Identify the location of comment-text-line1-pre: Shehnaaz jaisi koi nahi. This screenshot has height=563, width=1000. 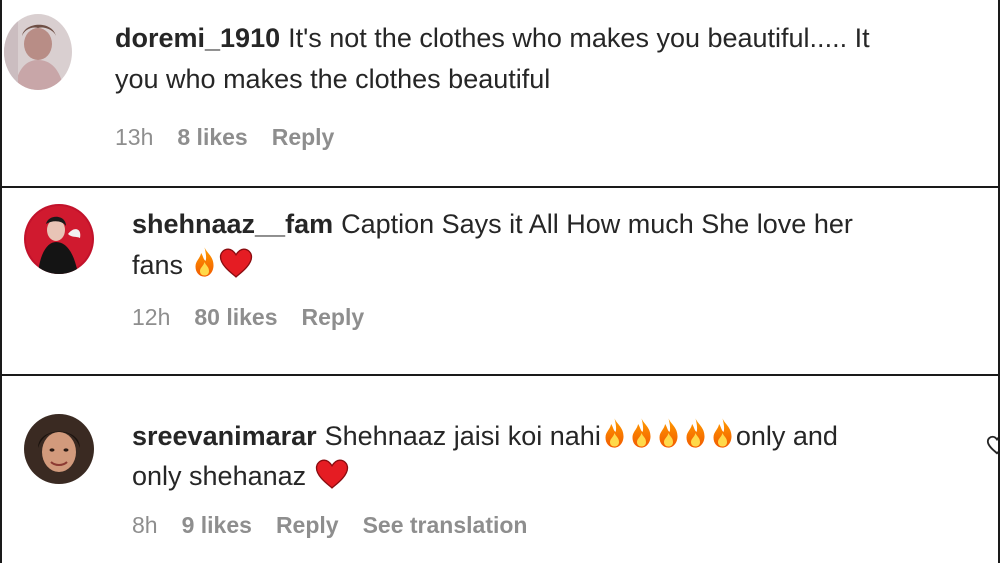
(462, 436).